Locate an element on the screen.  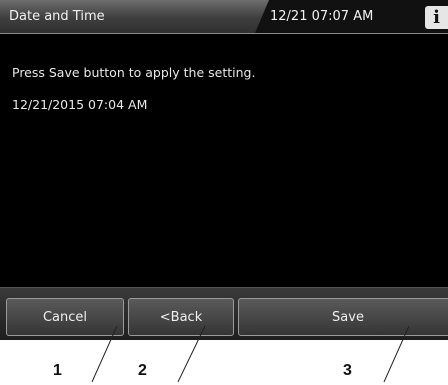
cancel-button: Cancel is located at coordinates (65, 317).